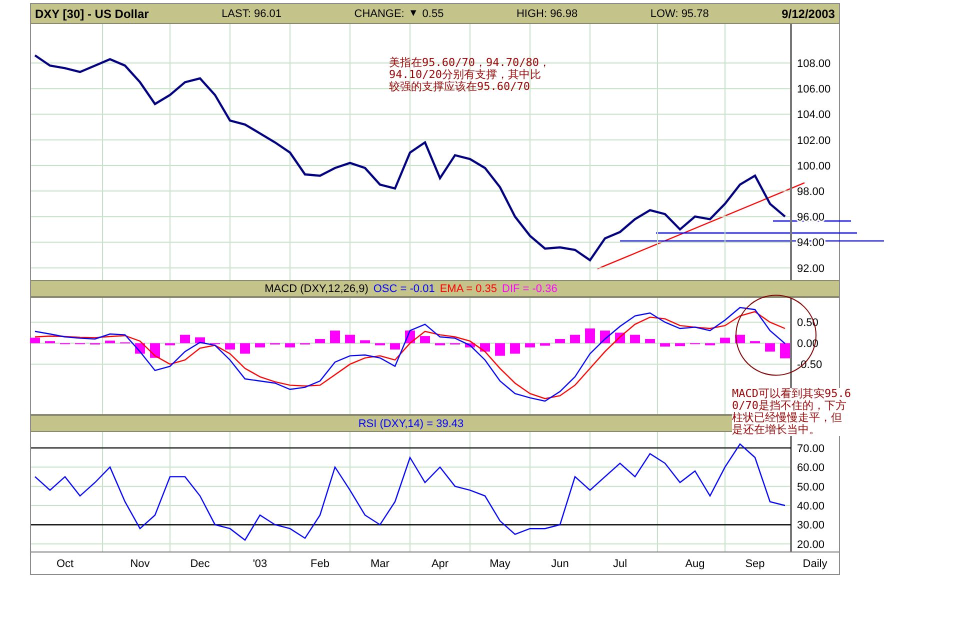 Image resolution: width=958 pixels, height=627 pixels. What do you see at coordinates (814, 166) in the screenshot?
I see `axis-label: 100.00` at bounding box center [814, 166].